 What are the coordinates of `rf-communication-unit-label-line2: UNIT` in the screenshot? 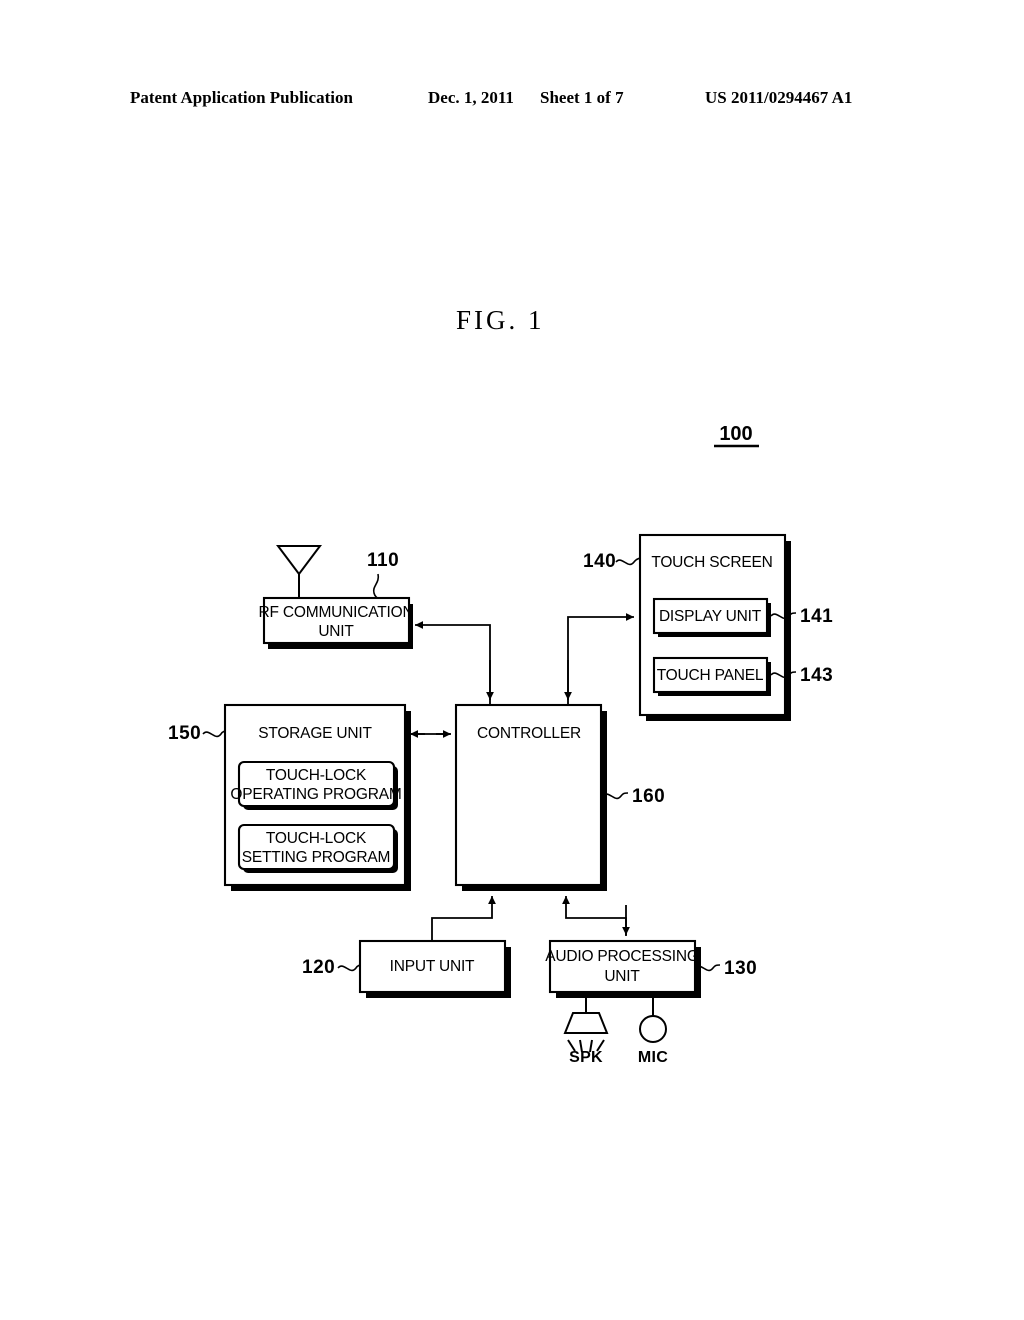 It's located at (336, 631).